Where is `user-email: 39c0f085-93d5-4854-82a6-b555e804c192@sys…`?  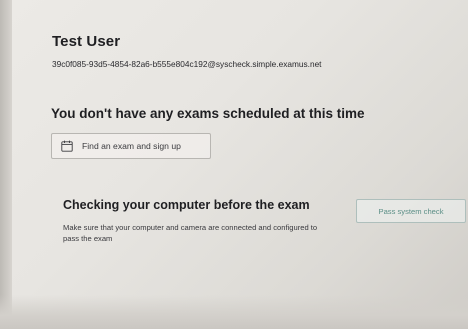 user-email: 39c0f085-93d5-4854-82a6-b555e804c192@sys… is located at coordinates (187, 64).